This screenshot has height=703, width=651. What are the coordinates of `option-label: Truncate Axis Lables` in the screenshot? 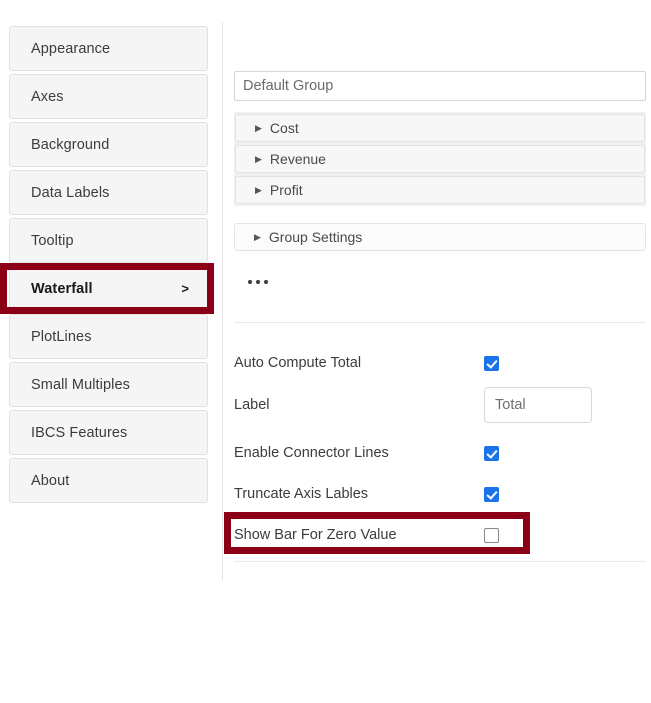 It's located at (301, 494).